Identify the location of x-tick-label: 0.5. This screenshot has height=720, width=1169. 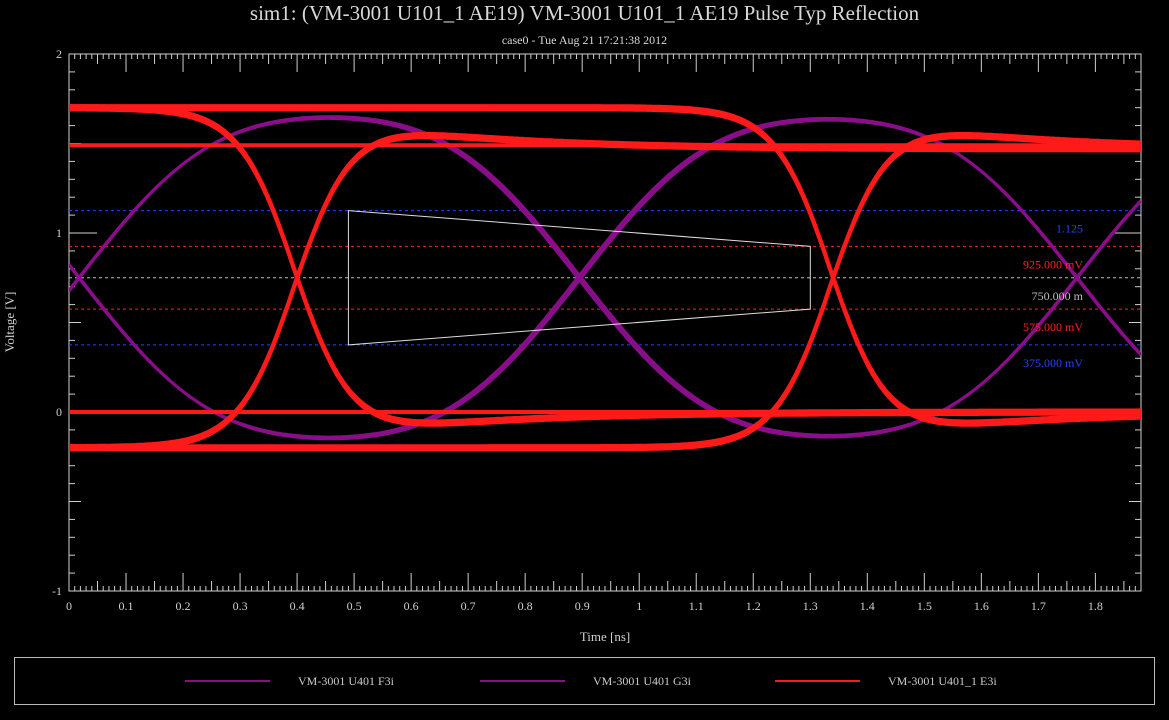
(354, 606).